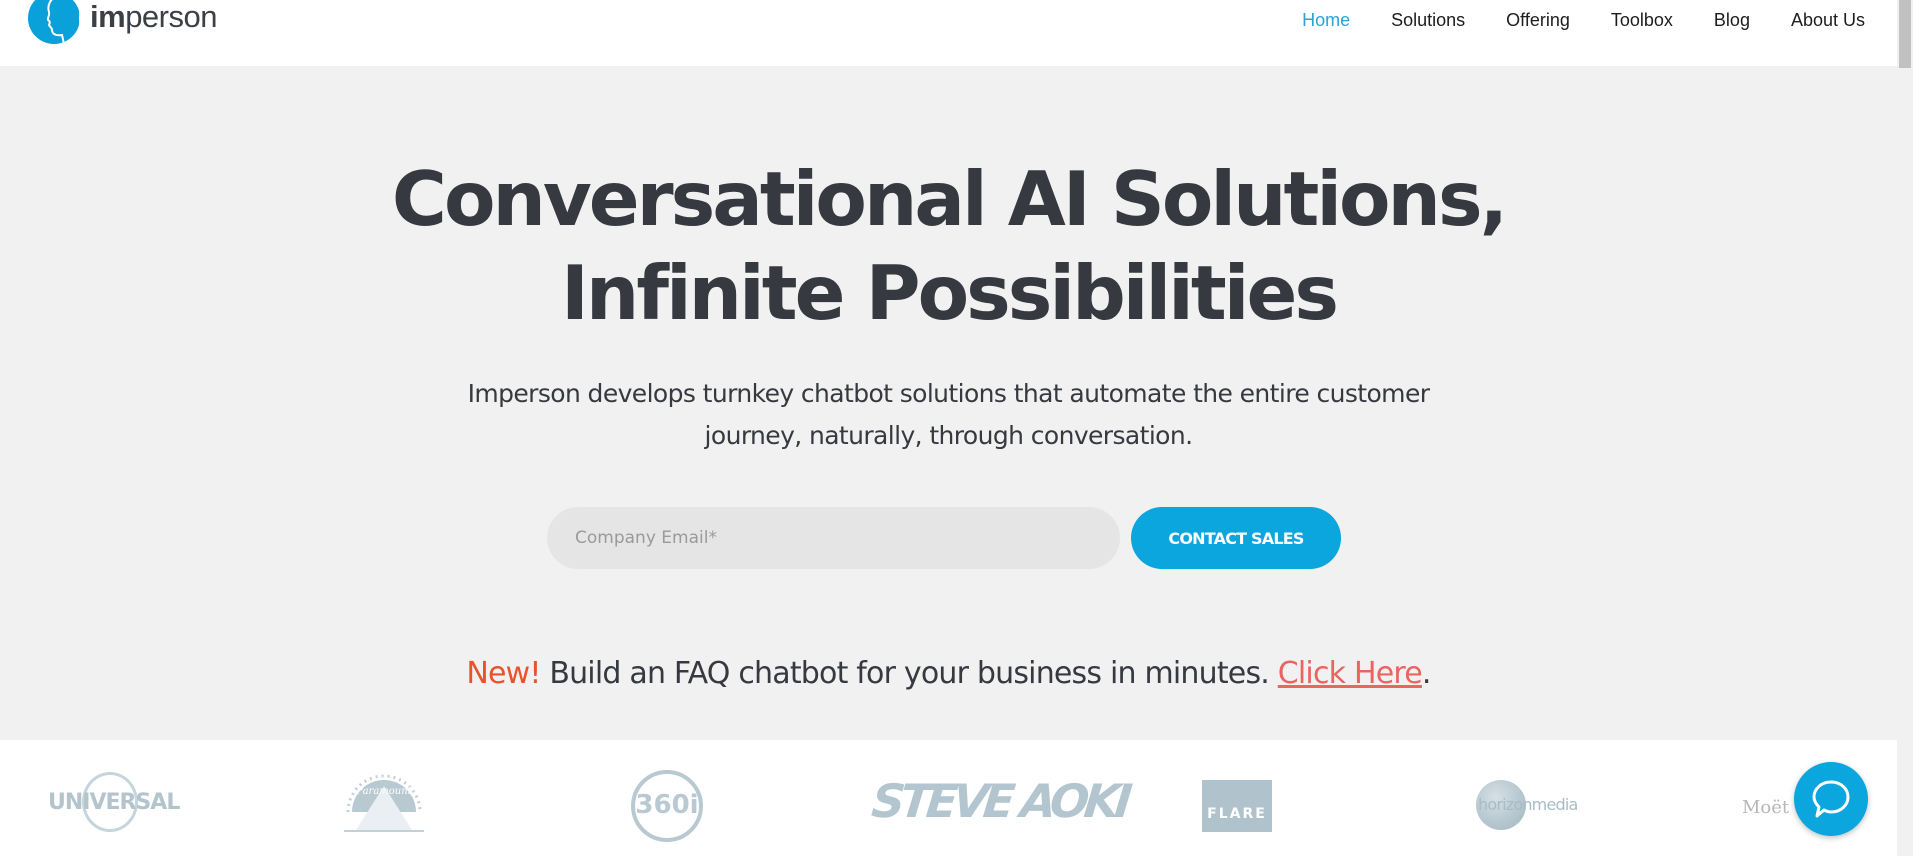  What do you see at coordinates (1428, 20) in the screenshot?
I see `nav-solutions: Solutions` at bounding box center [1428, 20].